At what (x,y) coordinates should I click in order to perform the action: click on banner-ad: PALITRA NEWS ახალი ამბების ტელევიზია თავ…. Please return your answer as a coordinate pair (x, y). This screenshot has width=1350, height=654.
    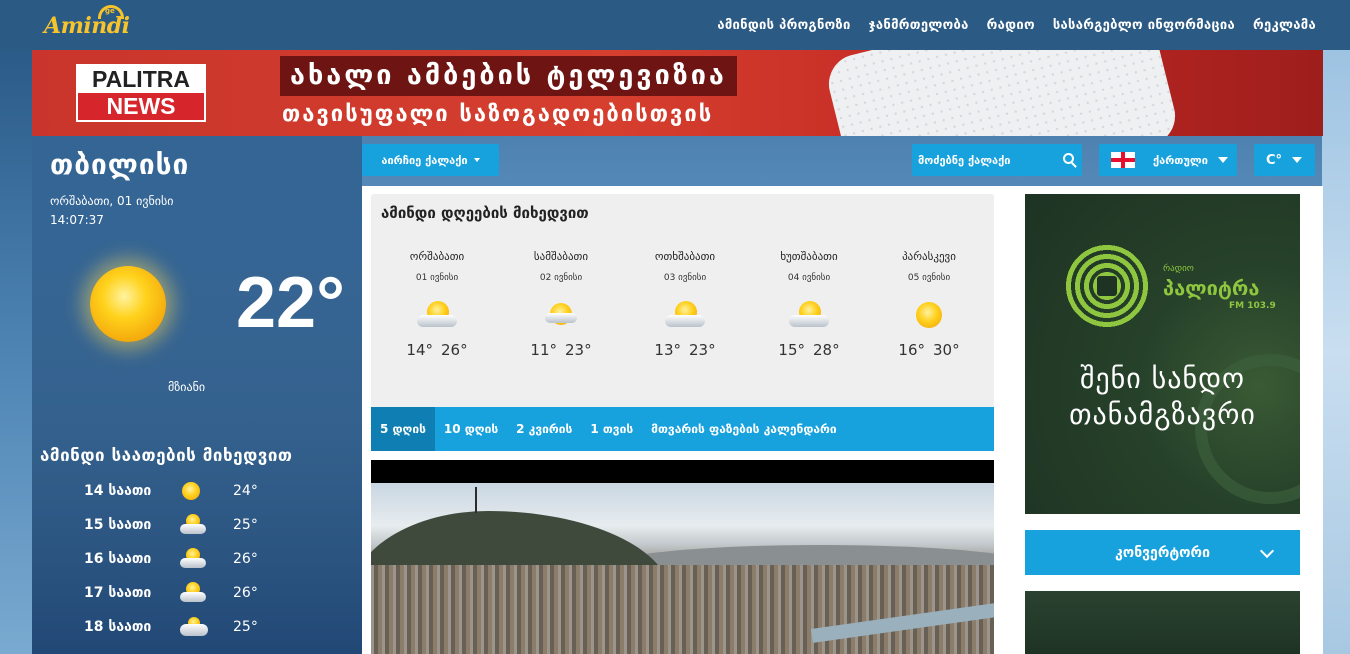
    Looking at the image, I should click on (677, 93).